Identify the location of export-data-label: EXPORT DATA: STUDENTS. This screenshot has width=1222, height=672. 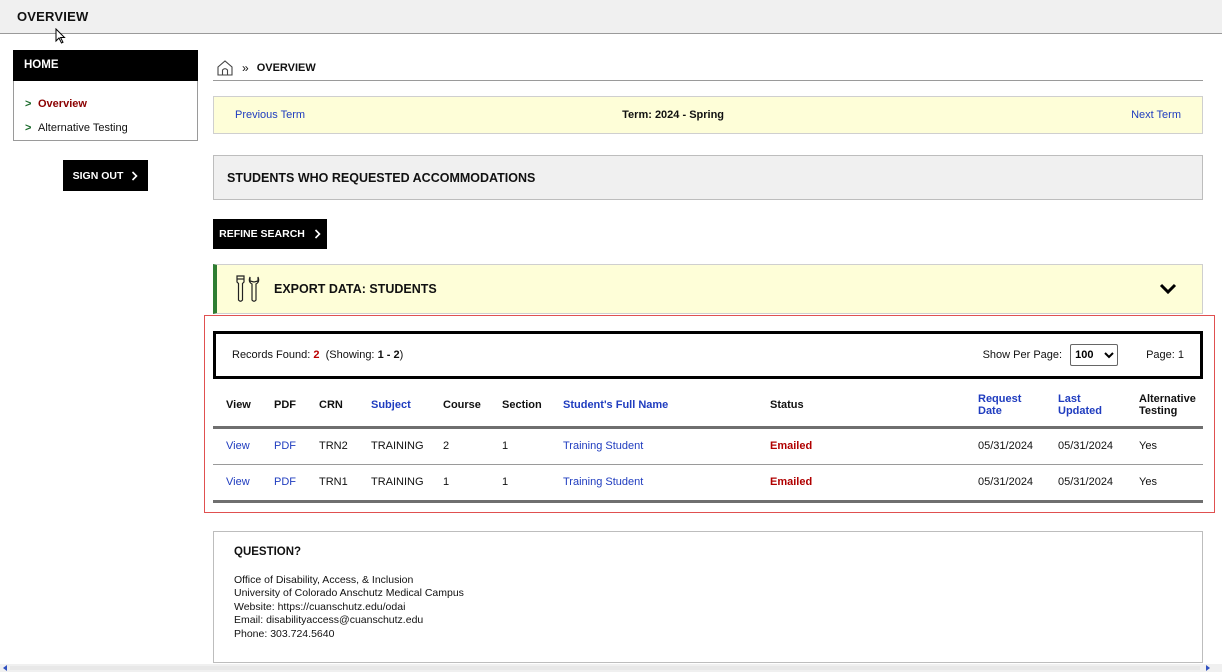
(355, 289).